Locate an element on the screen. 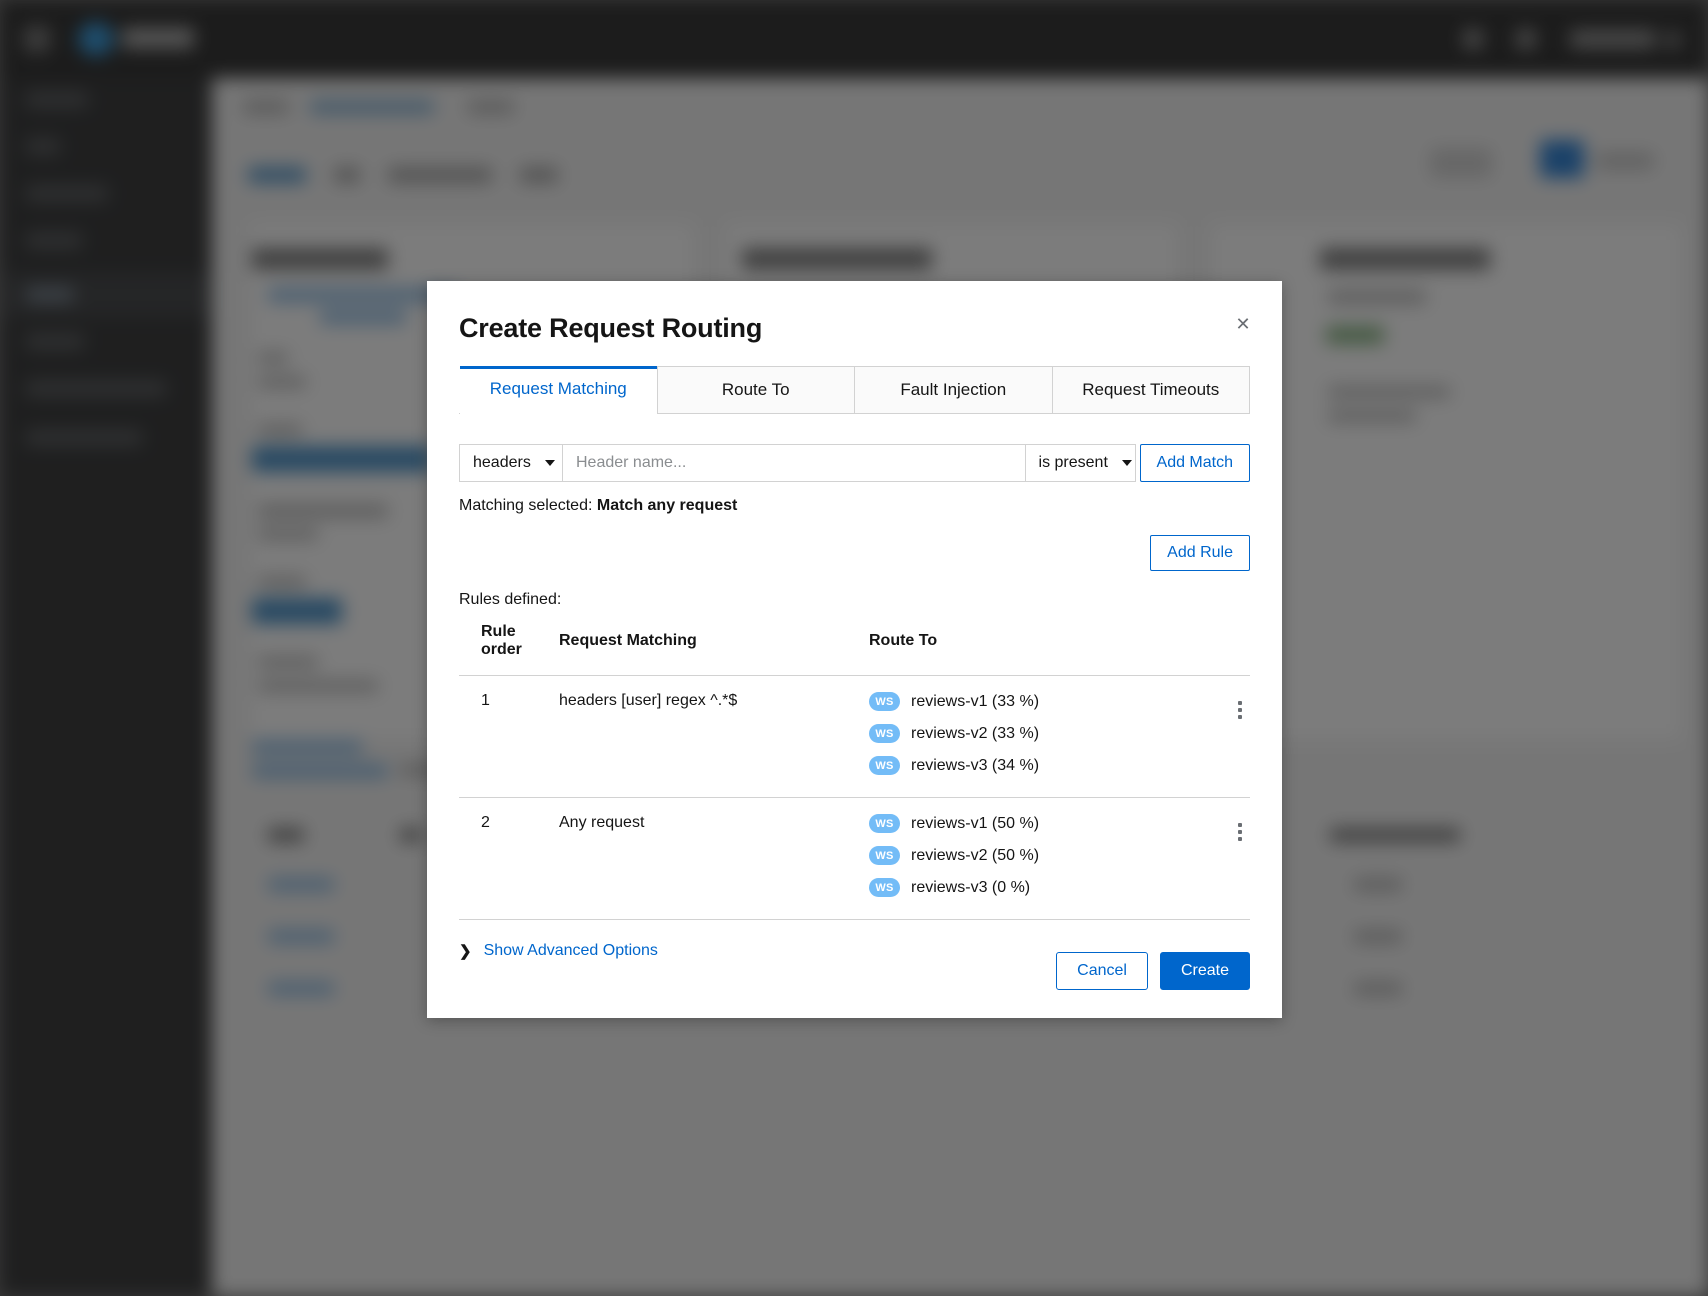 The image size is (1708, 1296). cell-request-matching: headers [user] regex ^.*$ is located at coordinates (714, 737).